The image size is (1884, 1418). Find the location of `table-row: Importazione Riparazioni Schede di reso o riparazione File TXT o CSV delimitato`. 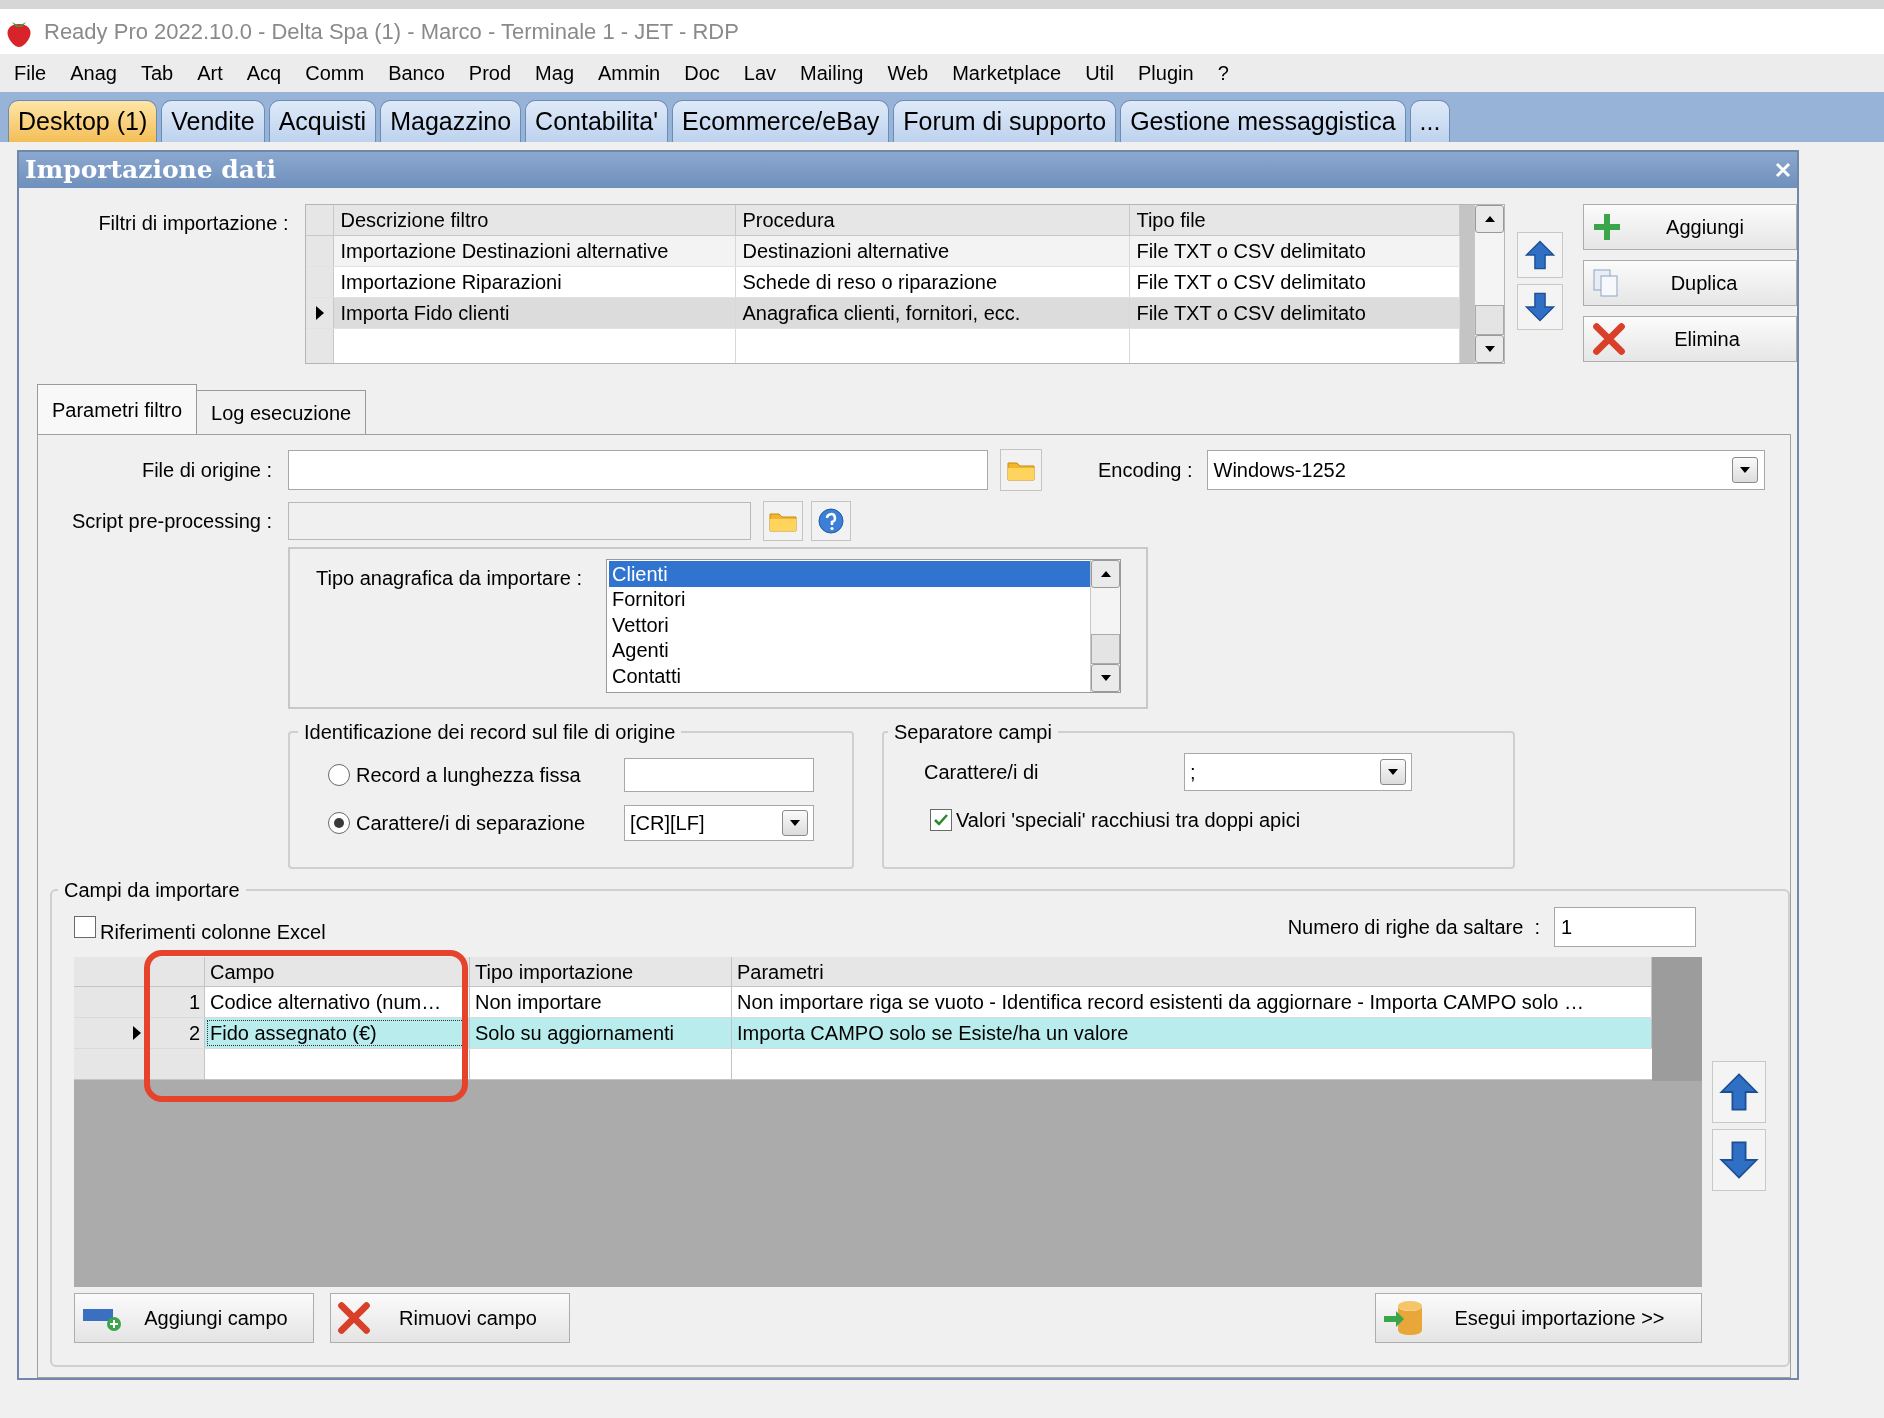

table-row: Importazione Riparazioni Schede di reso o riparazione File TXT o CSV delimitato is located at coordinates (883, 282).